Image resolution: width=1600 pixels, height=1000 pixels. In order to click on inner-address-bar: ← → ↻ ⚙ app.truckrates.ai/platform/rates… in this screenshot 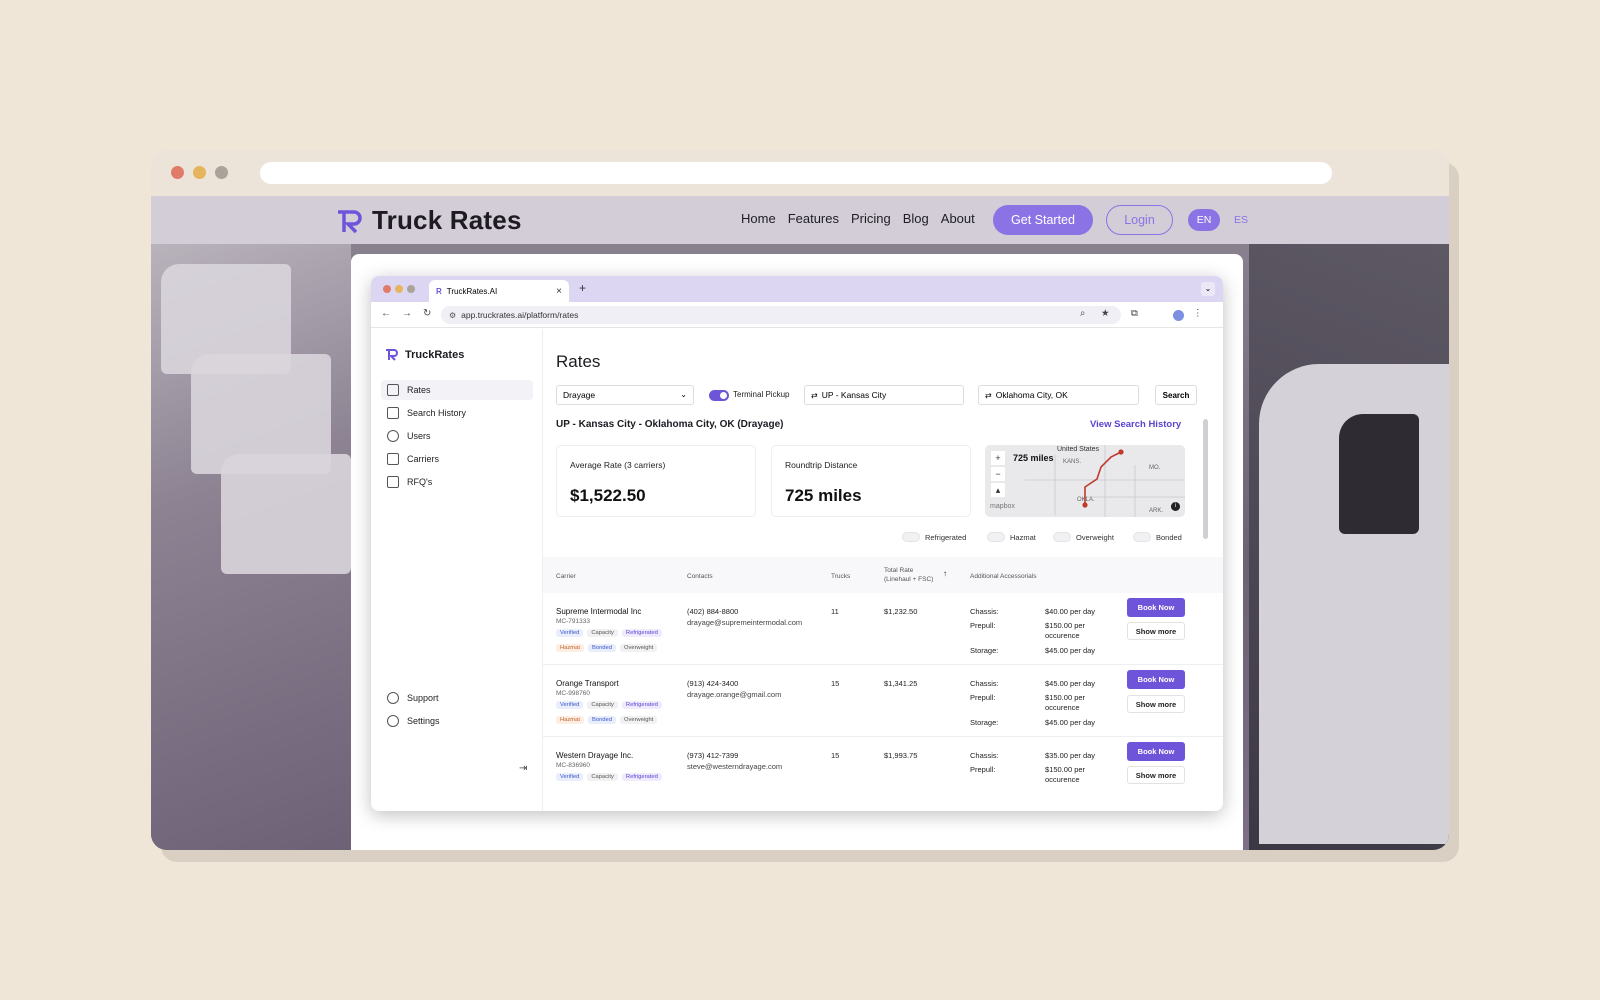, I will do `click(797, 315)`.